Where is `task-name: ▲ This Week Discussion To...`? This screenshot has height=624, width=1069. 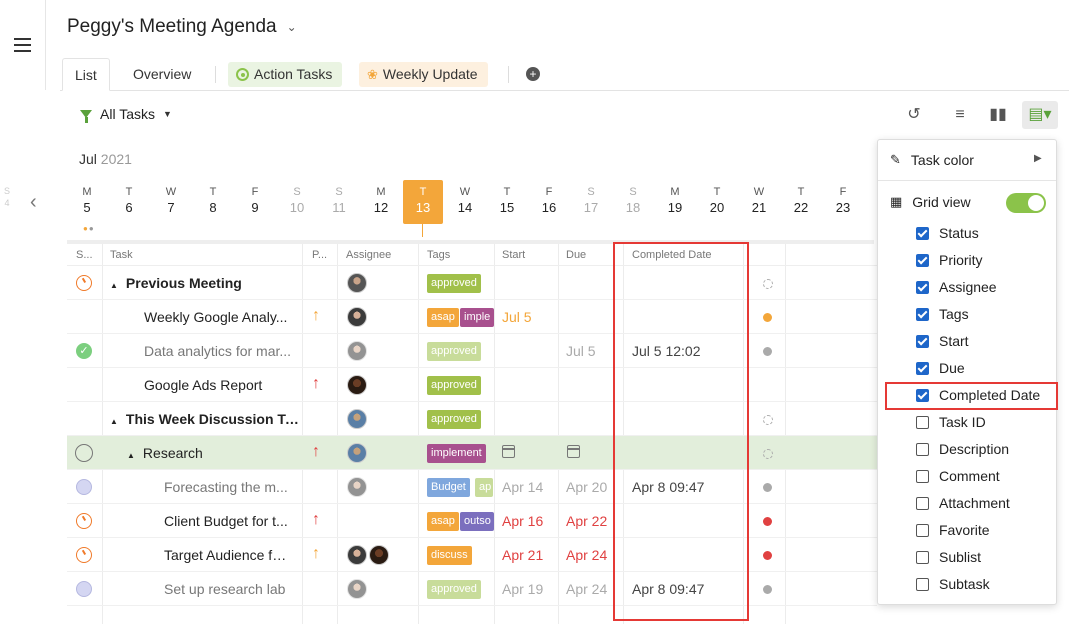
task-name: ▲ This Week Discussion To... is located at coordinates (205, 420).